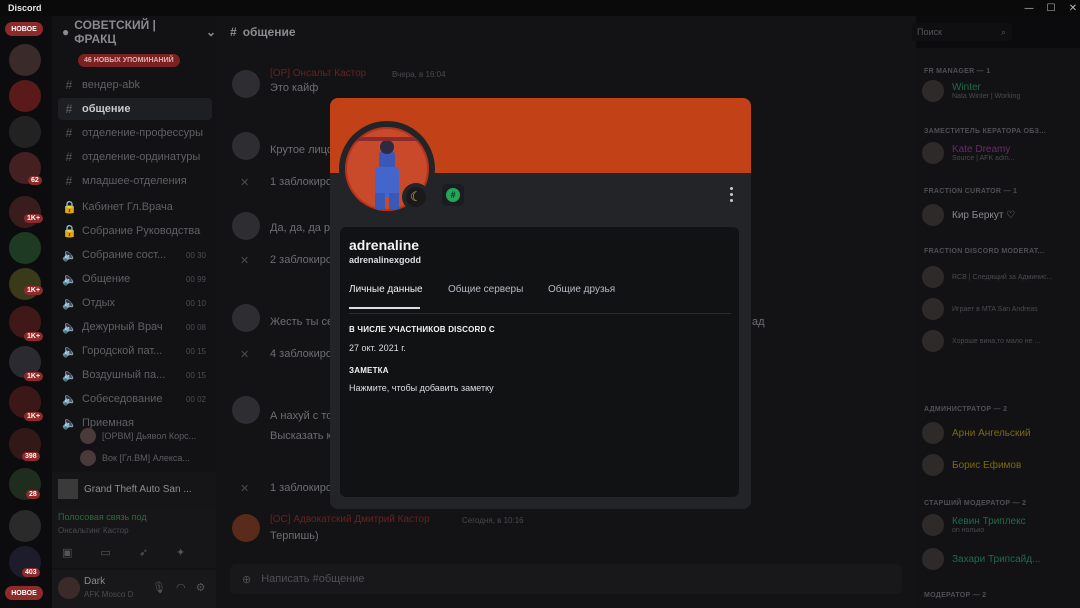  Describe the element at coordinates (731, 194) in the screenshot. I see `more-options-icon` at that location.